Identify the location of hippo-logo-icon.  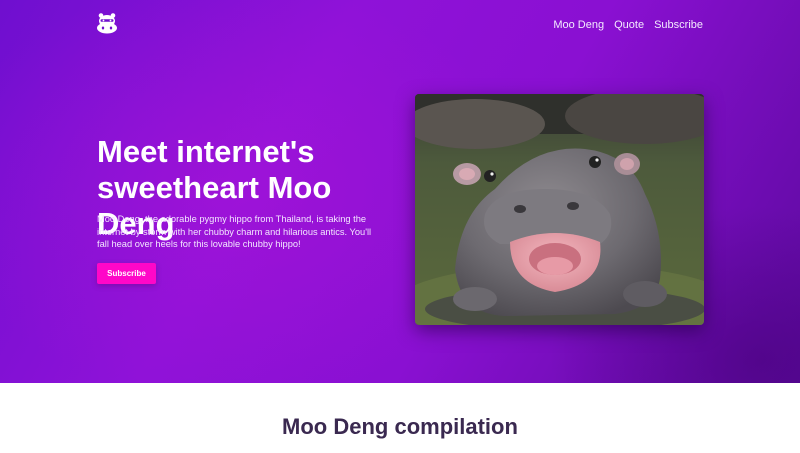
(107, 23).